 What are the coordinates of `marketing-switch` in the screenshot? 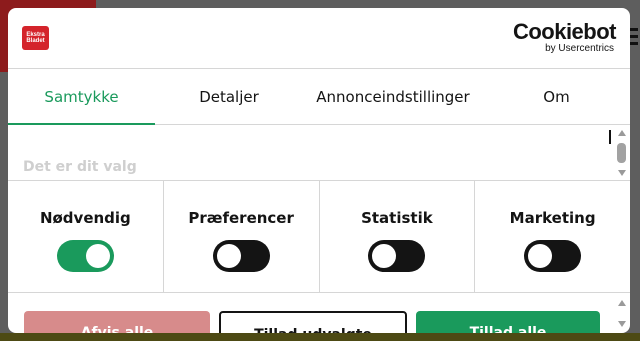 It's located at (553, 256).